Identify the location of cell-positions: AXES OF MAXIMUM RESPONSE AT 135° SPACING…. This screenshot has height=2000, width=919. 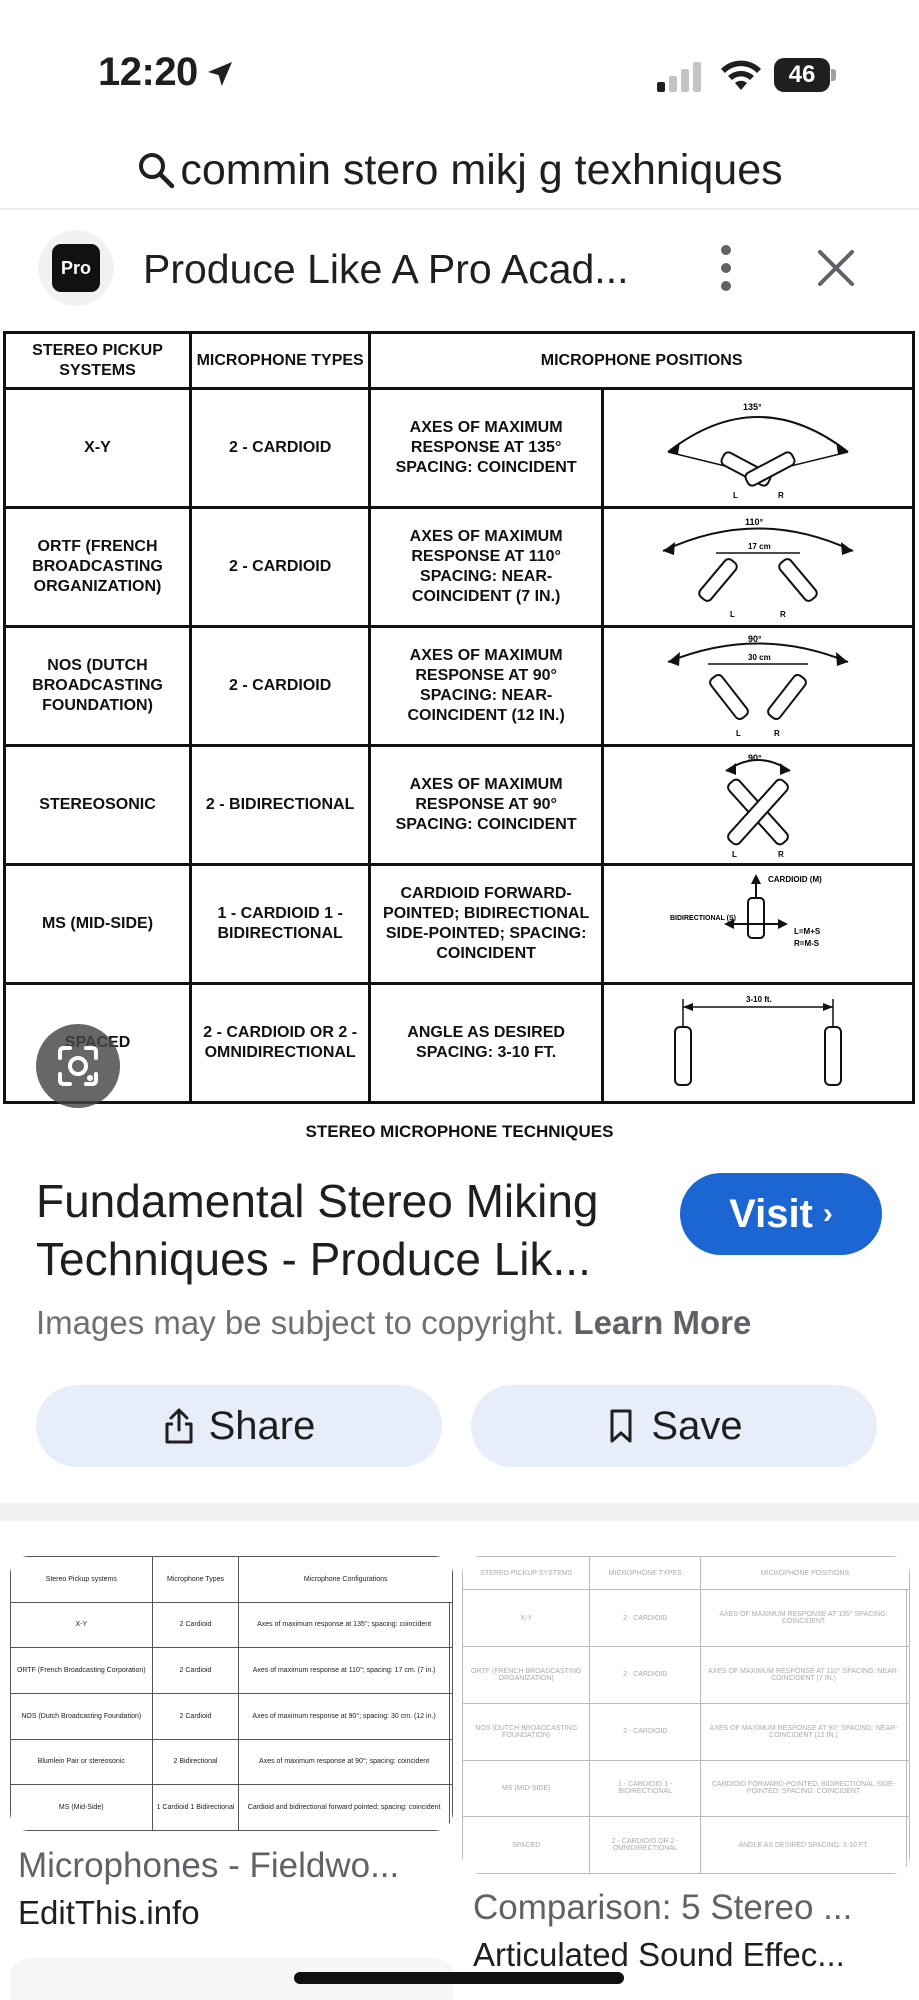
(486, 448).